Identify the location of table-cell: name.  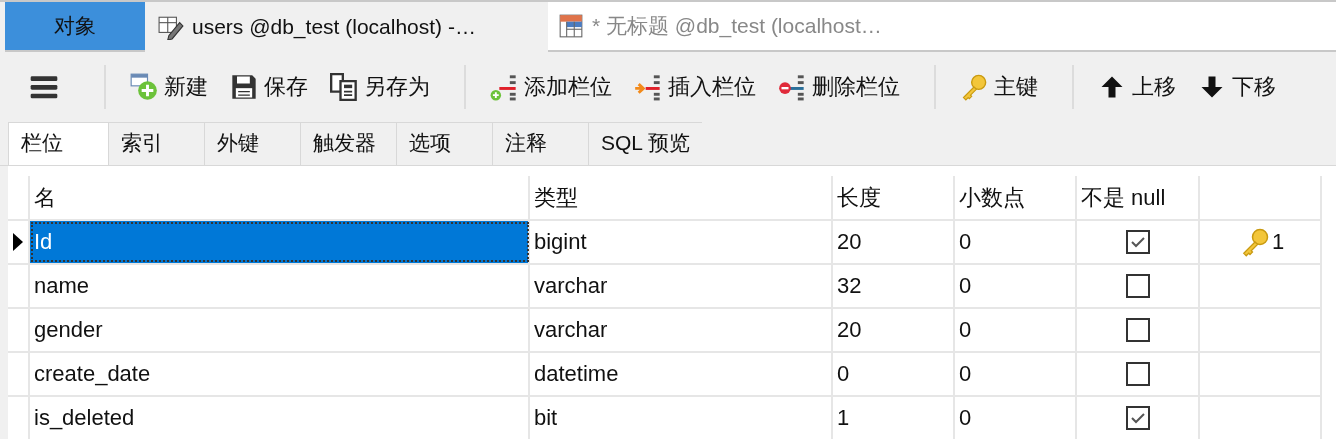
(280, 286).